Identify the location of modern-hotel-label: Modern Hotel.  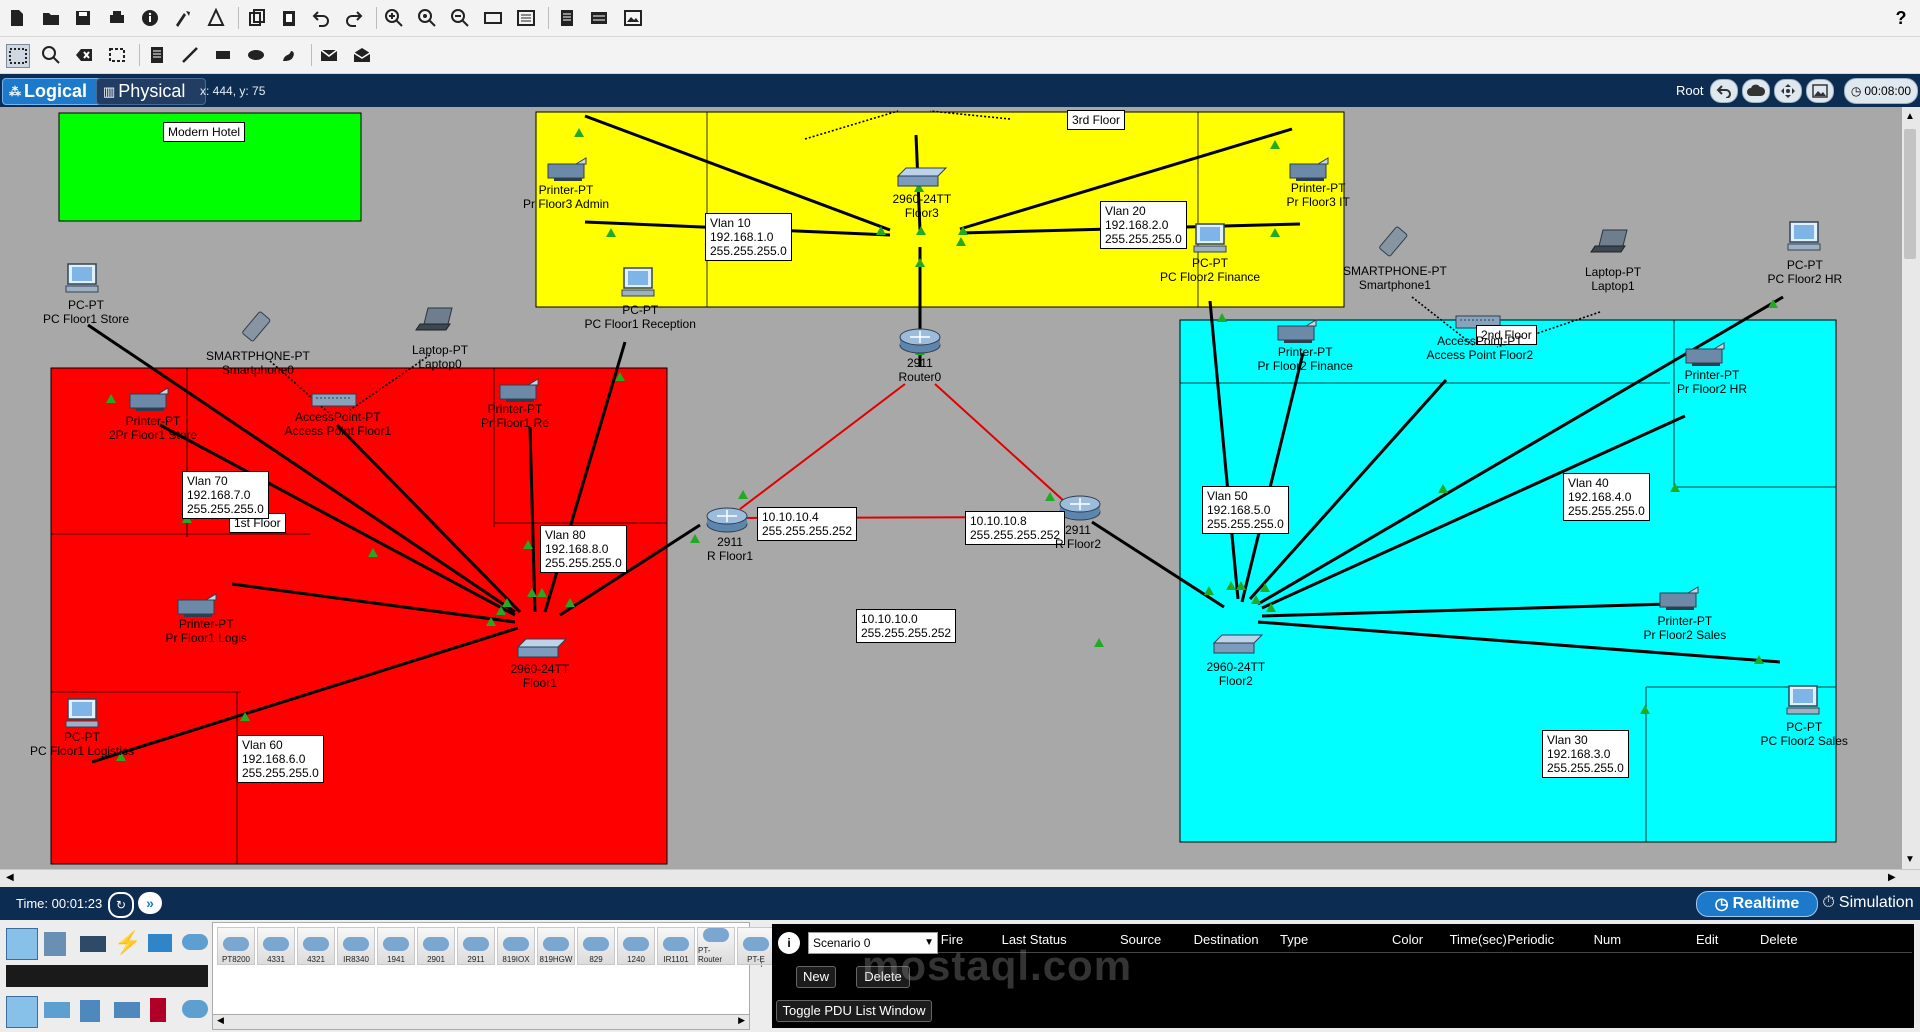
(204, 132).